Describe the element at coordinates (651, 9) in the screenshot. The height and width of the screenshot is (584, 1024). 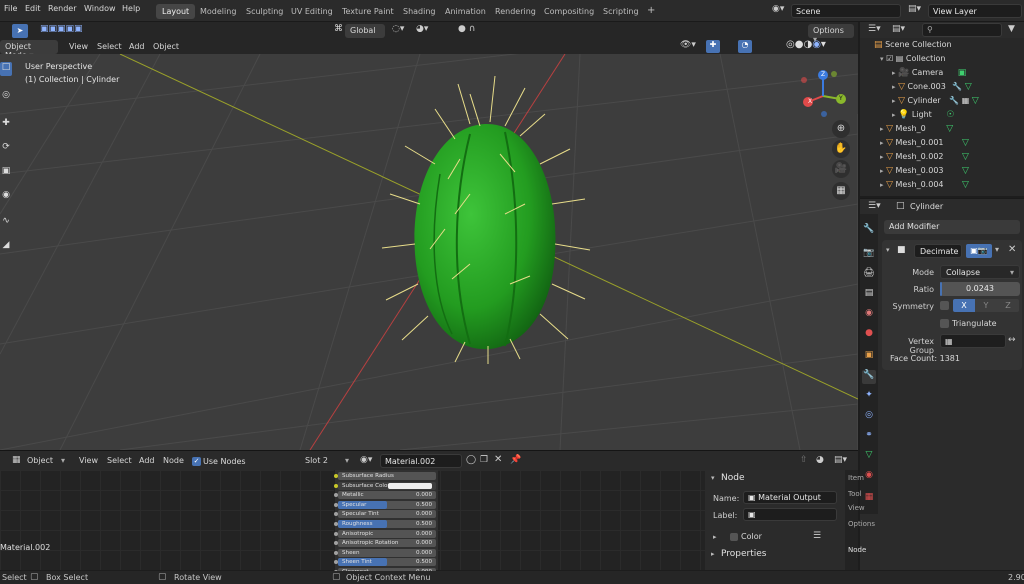
I see `add-workspace-button: +` at that location.